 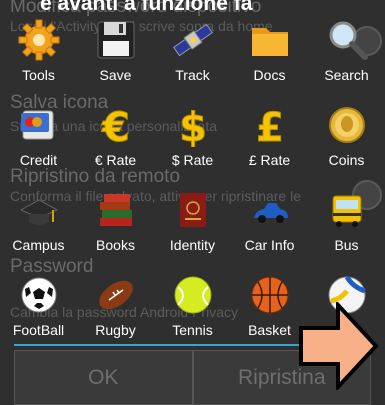 I want to click on grid-item-label: Car Info, so click(x=269, y=245).